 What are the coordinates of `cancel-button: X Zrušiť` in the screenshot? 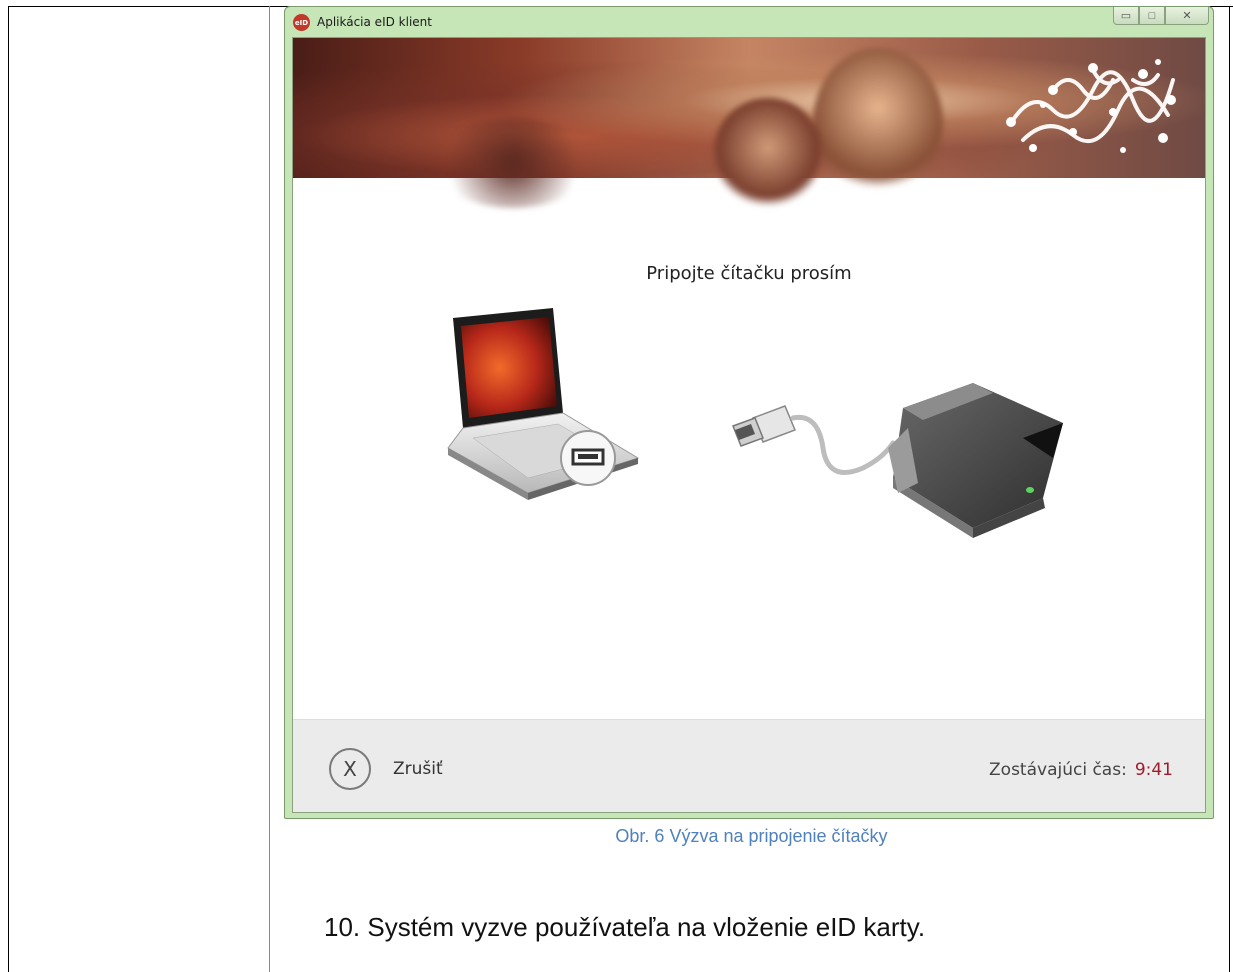 It's located at (386, 769).